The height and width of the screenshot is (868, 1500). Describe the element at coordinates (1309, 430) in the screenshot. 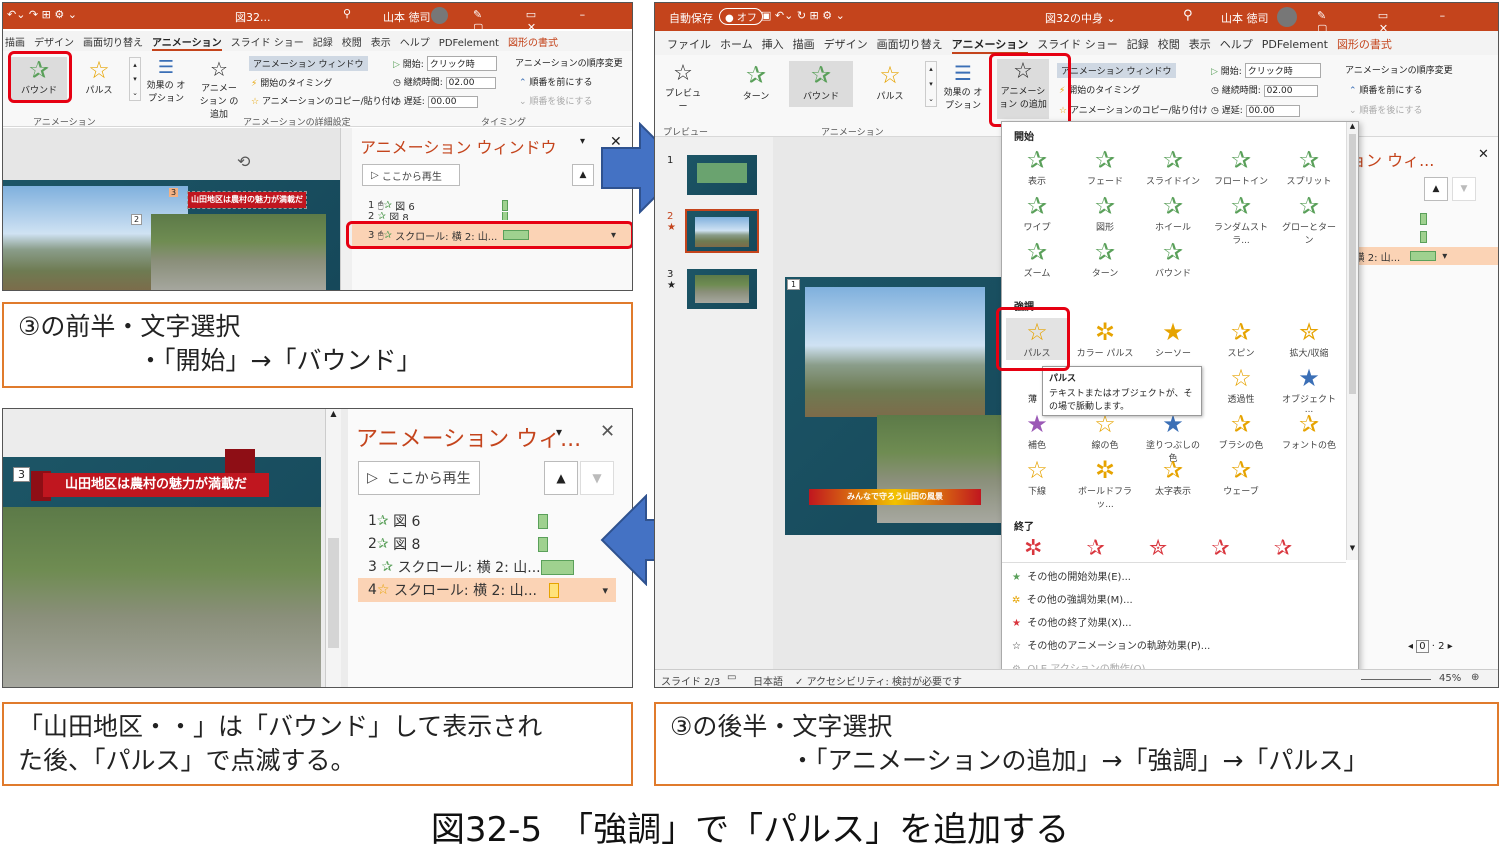

I see `effect-font-color: ✰ フォントの色` at that location.